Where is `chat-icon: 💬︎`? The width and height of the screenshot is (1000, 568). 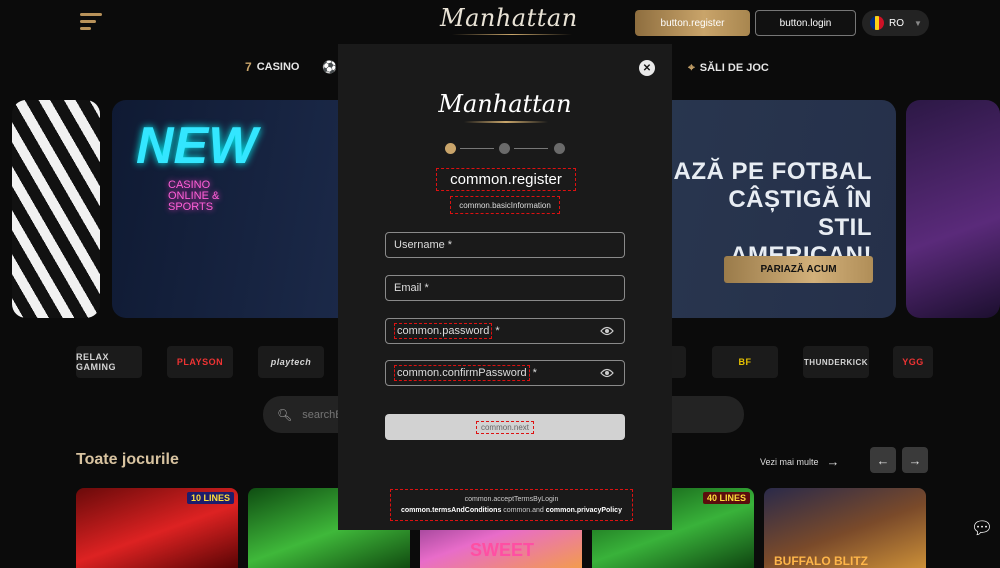 chat-icon: 💬︎ is located at coordinates (982, 528).